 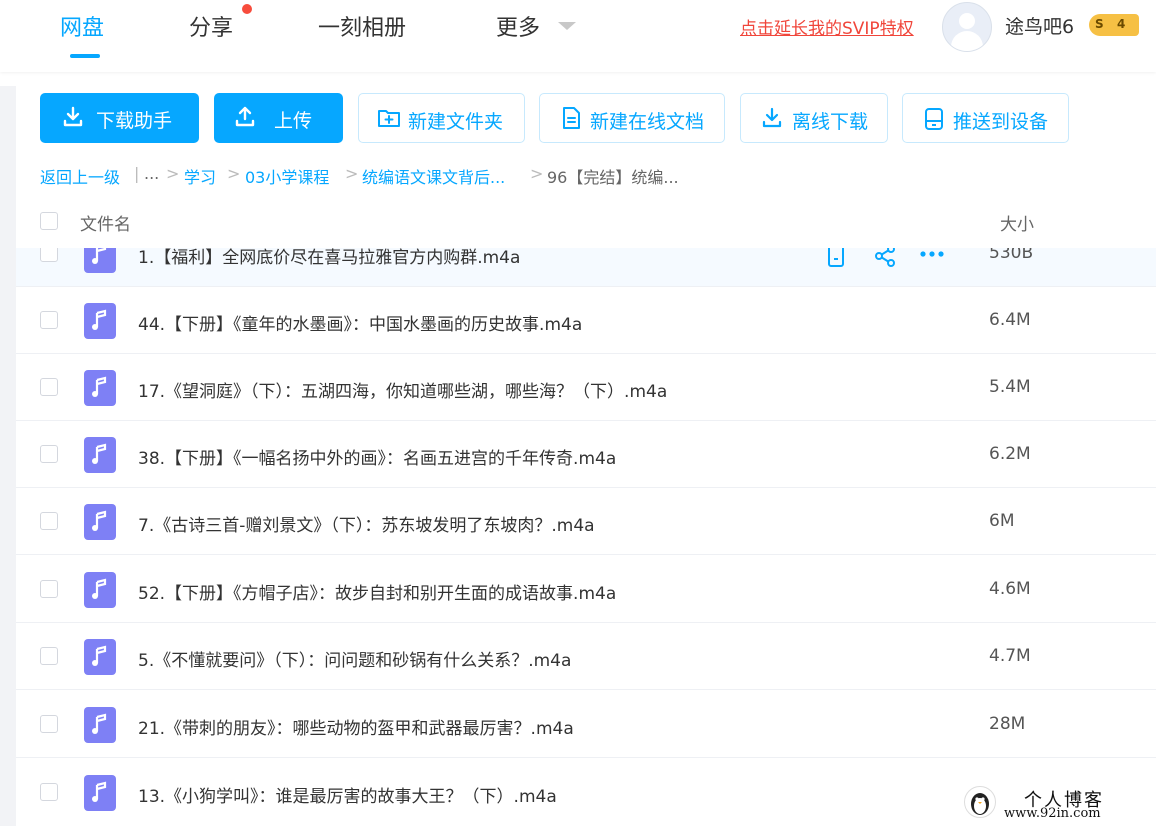 What do you see at coordinates (567, 26) in the screenshot?
I see `chevron-down-icon` at bounding box center [567, 26].